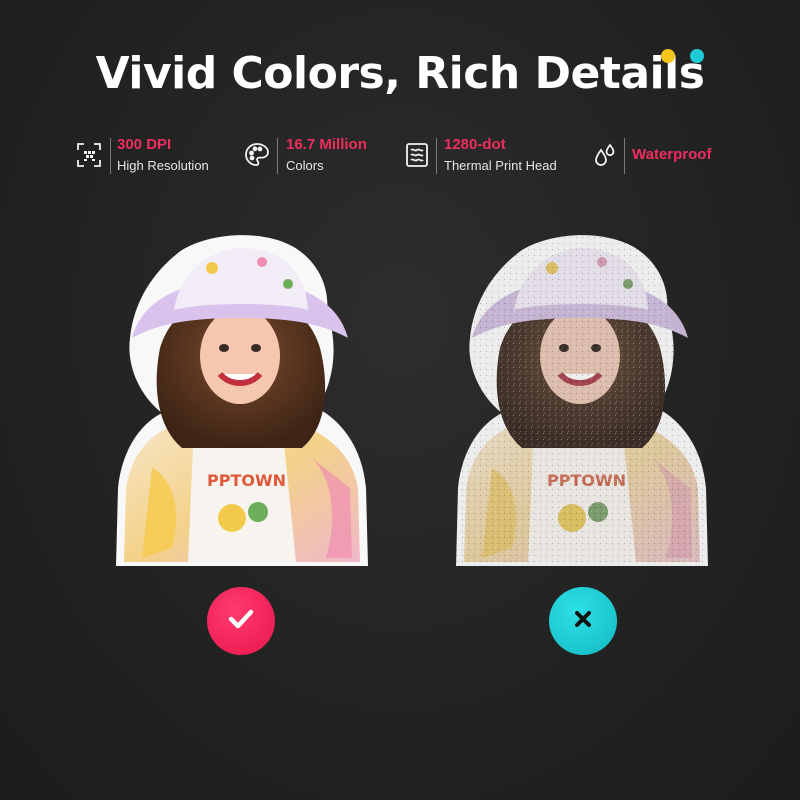  I want to click on reject-badge, so click(583, 621).